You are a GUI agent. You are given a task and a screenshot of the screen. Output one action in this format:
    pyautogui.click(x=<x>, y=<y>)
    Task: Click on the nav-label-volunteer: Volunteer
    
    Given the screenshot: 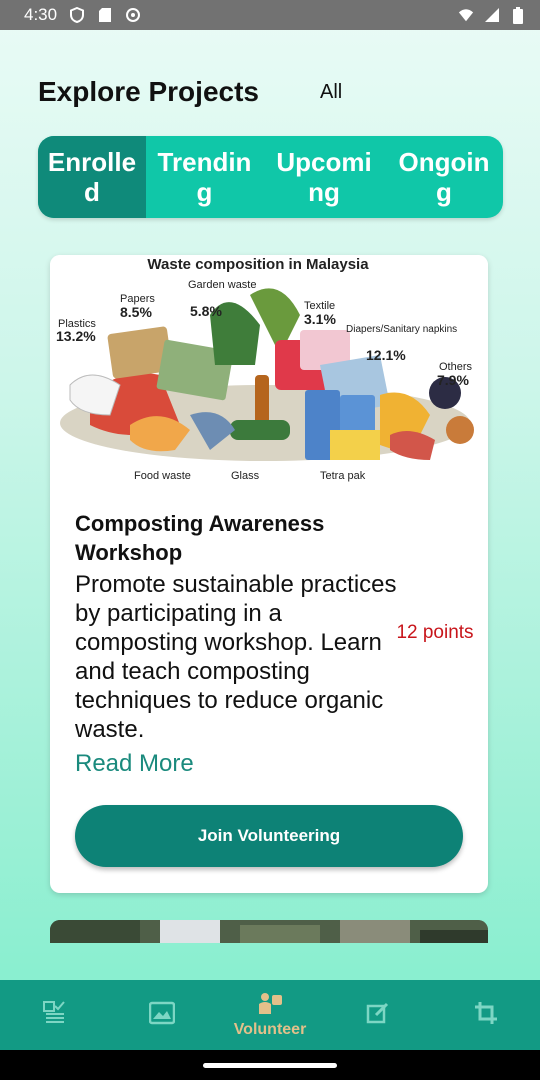 What is the action you would take?
    pyautogui.click(x=270, y=1029)
    